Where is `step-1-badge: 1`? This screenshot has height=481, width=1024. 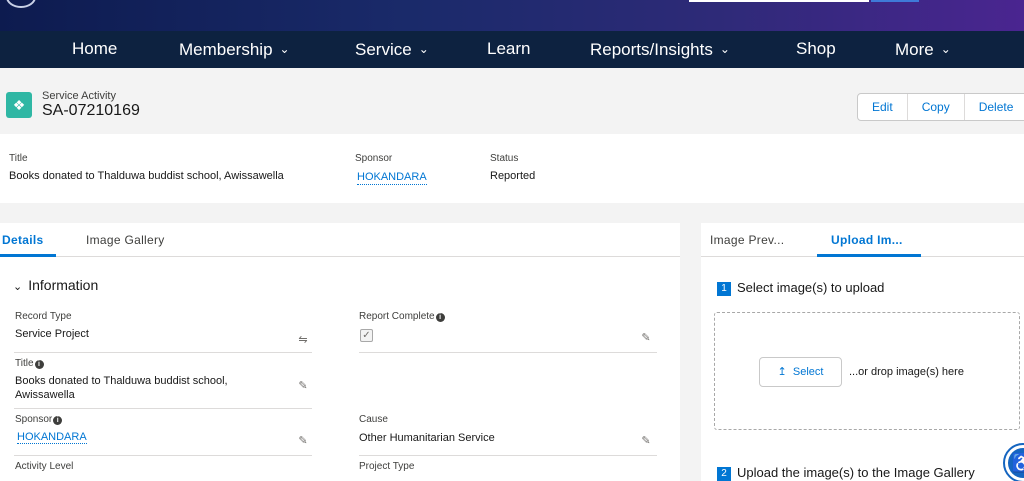
step-1-badge: 1 is located at coordinates (724, 289).